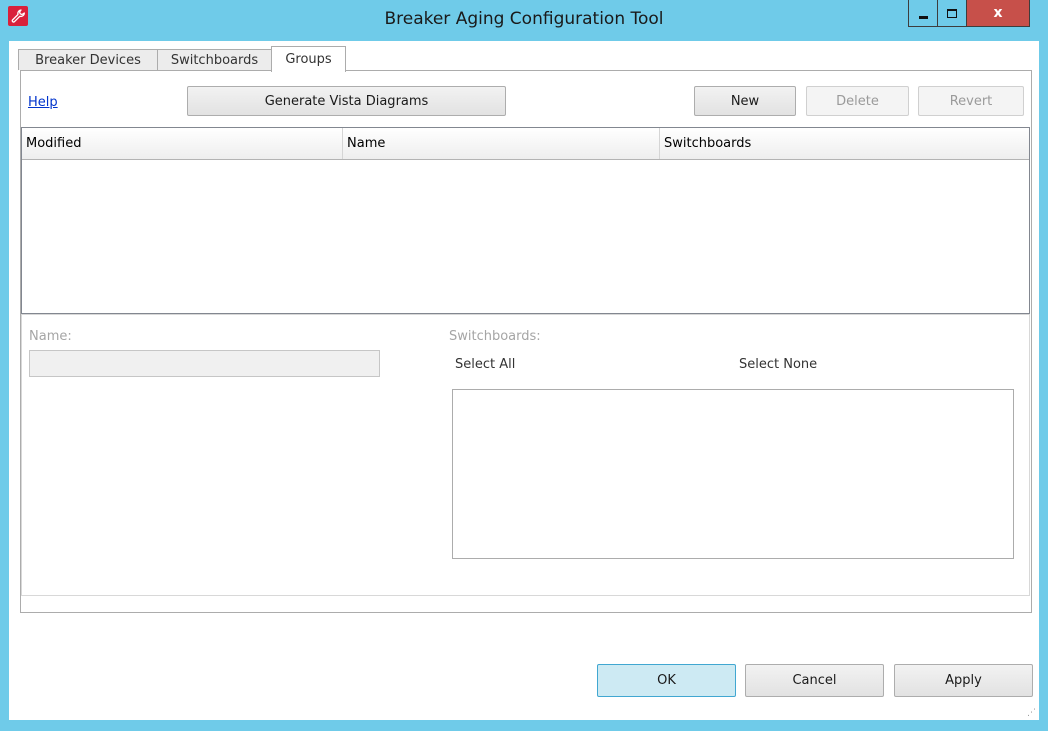 The height and width of the screenshot is (731, 1048). I want to click on cancel-button: Cancel, so click(814, 680).